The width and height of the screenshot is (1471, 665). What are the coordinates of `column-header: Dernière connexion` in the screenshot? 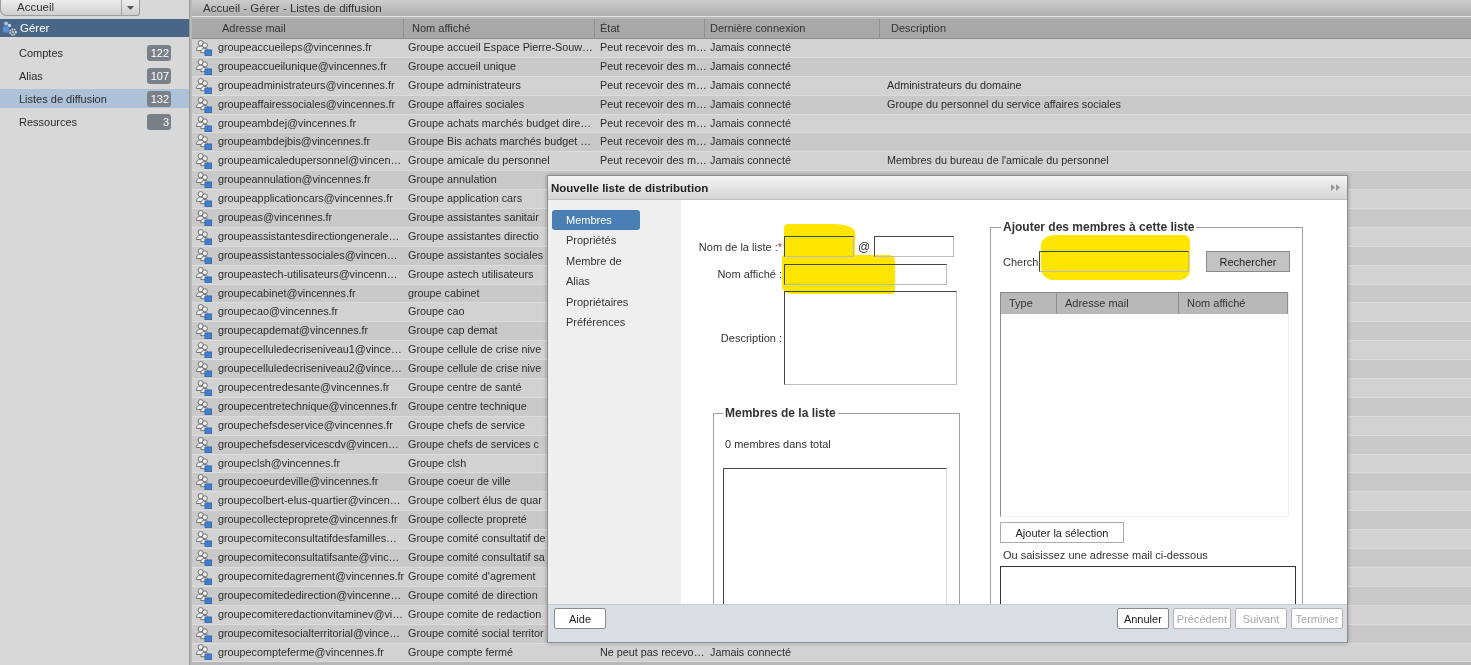 It's located at (792, 28).